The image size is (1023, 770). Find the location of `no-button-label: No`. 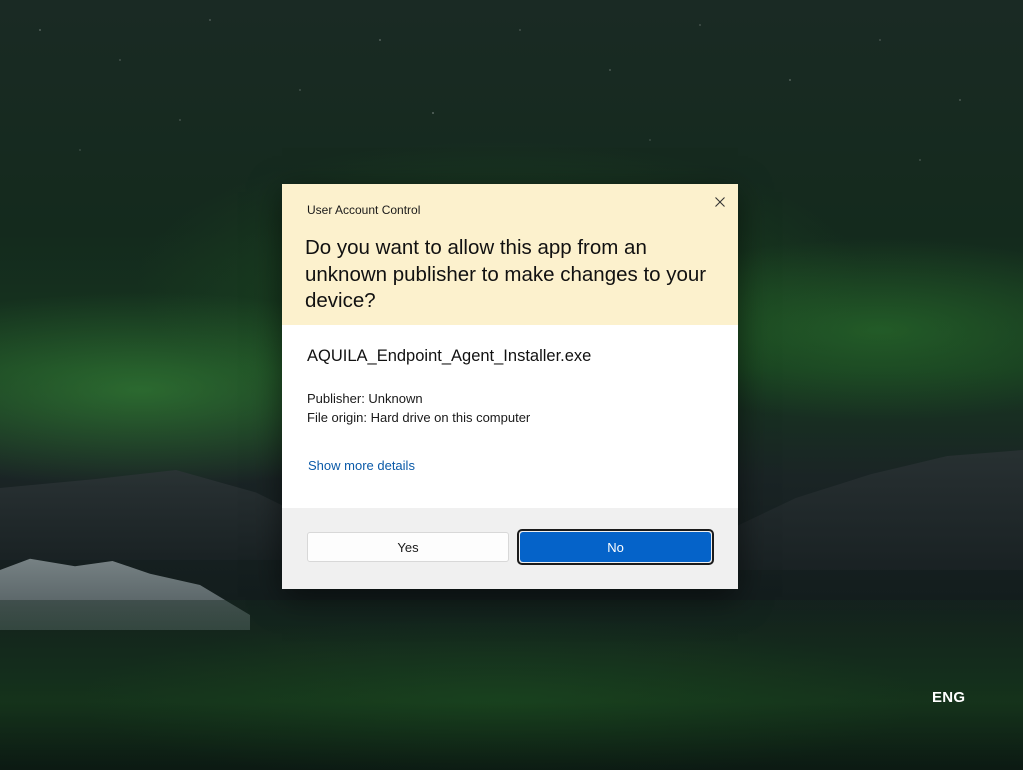

no-button-label: No is located at coordinates (615, 547).